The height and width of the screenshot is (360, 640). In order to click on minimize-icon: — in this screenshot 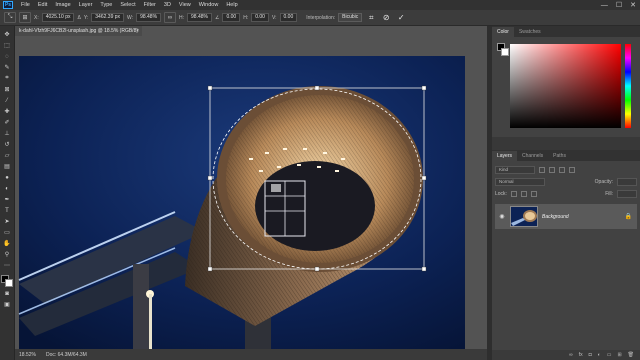, I will do `click(604, 5)`.